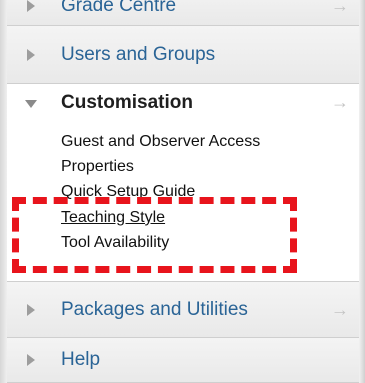 The height and width of the screenshot is (383, 365). Describe the element at coordinates (128, 192) in the screenshot. I see `menu-item-quick-setup-guide: Quick Setup Guide` at that location.